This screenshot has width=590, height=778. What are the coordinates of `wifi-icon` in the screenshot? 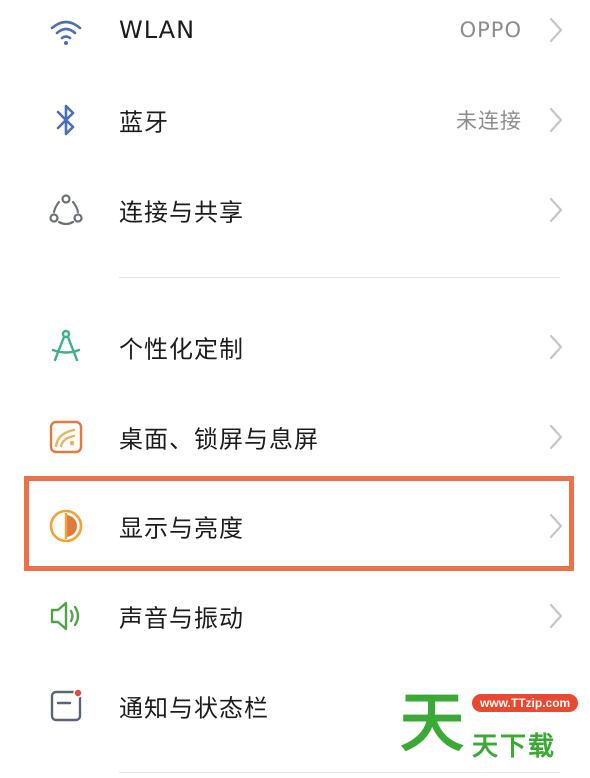 It's located at (66, 30).